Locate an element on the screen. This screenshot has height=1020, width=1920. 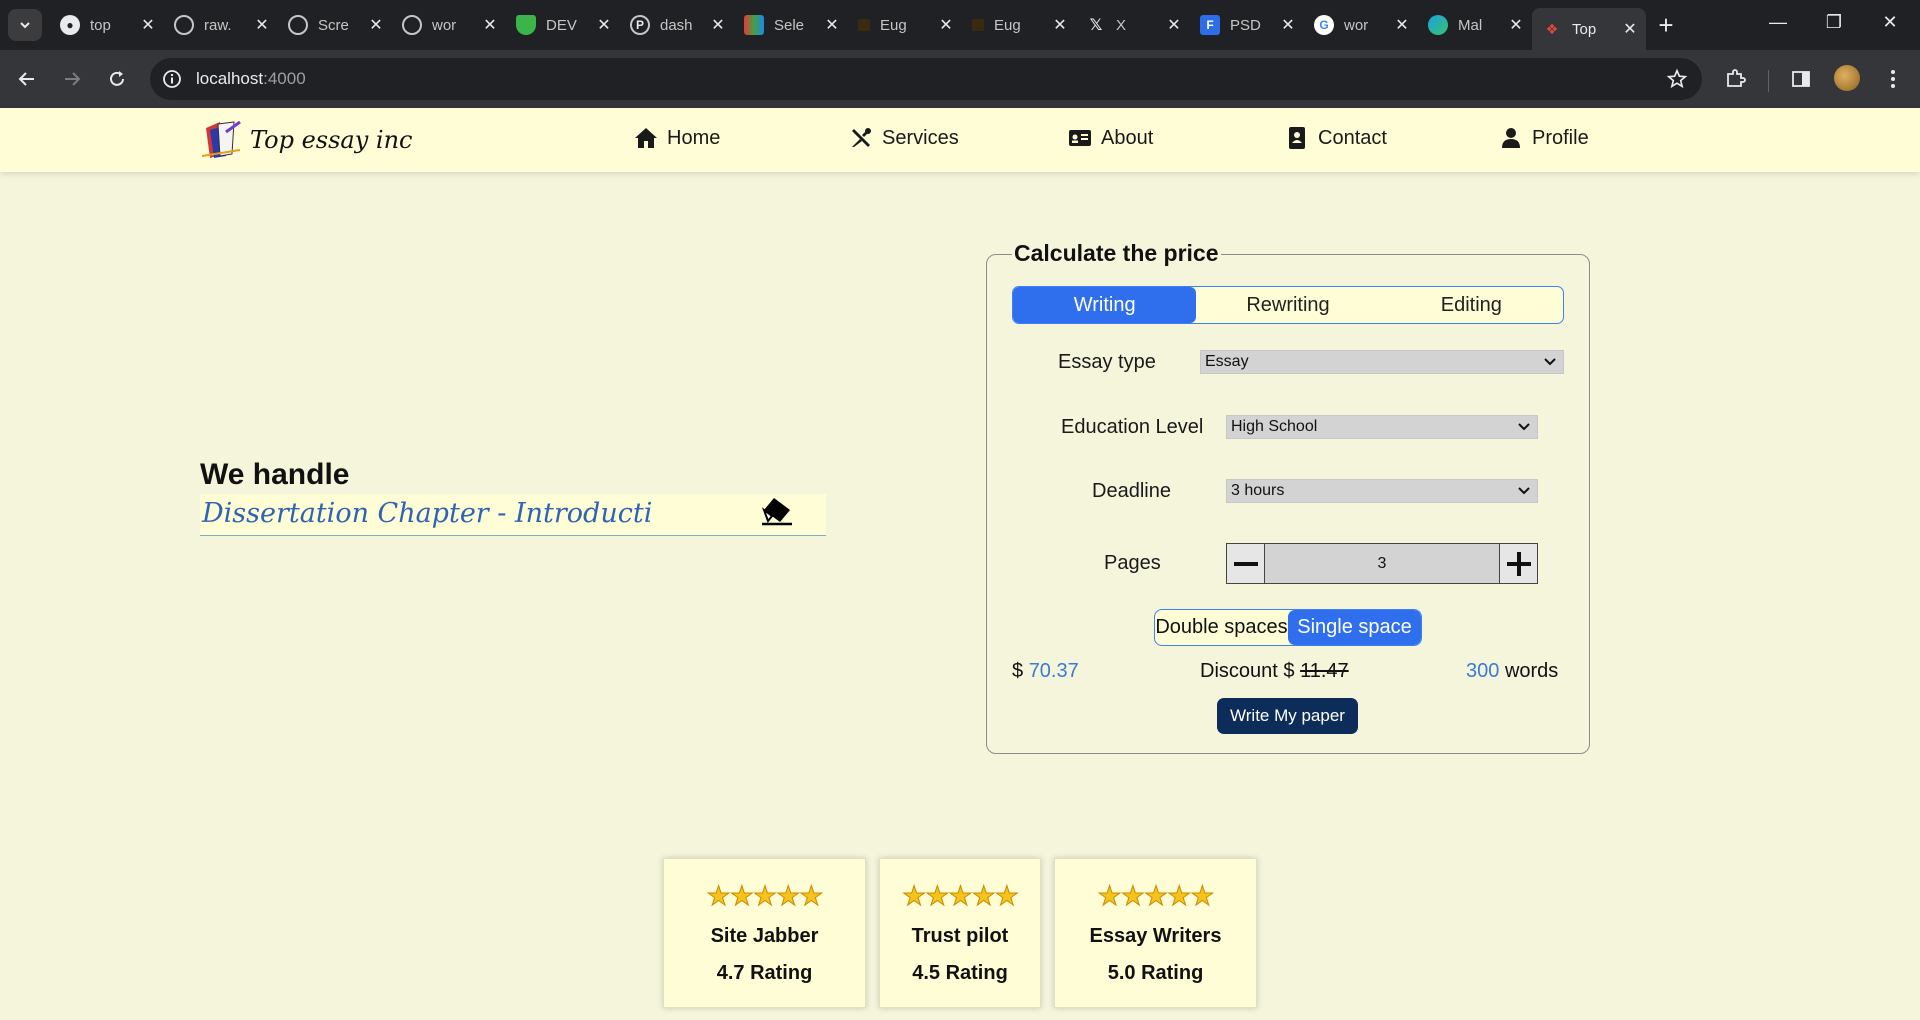
logo-text: Top essay inc is located at coordinates (331, 140).